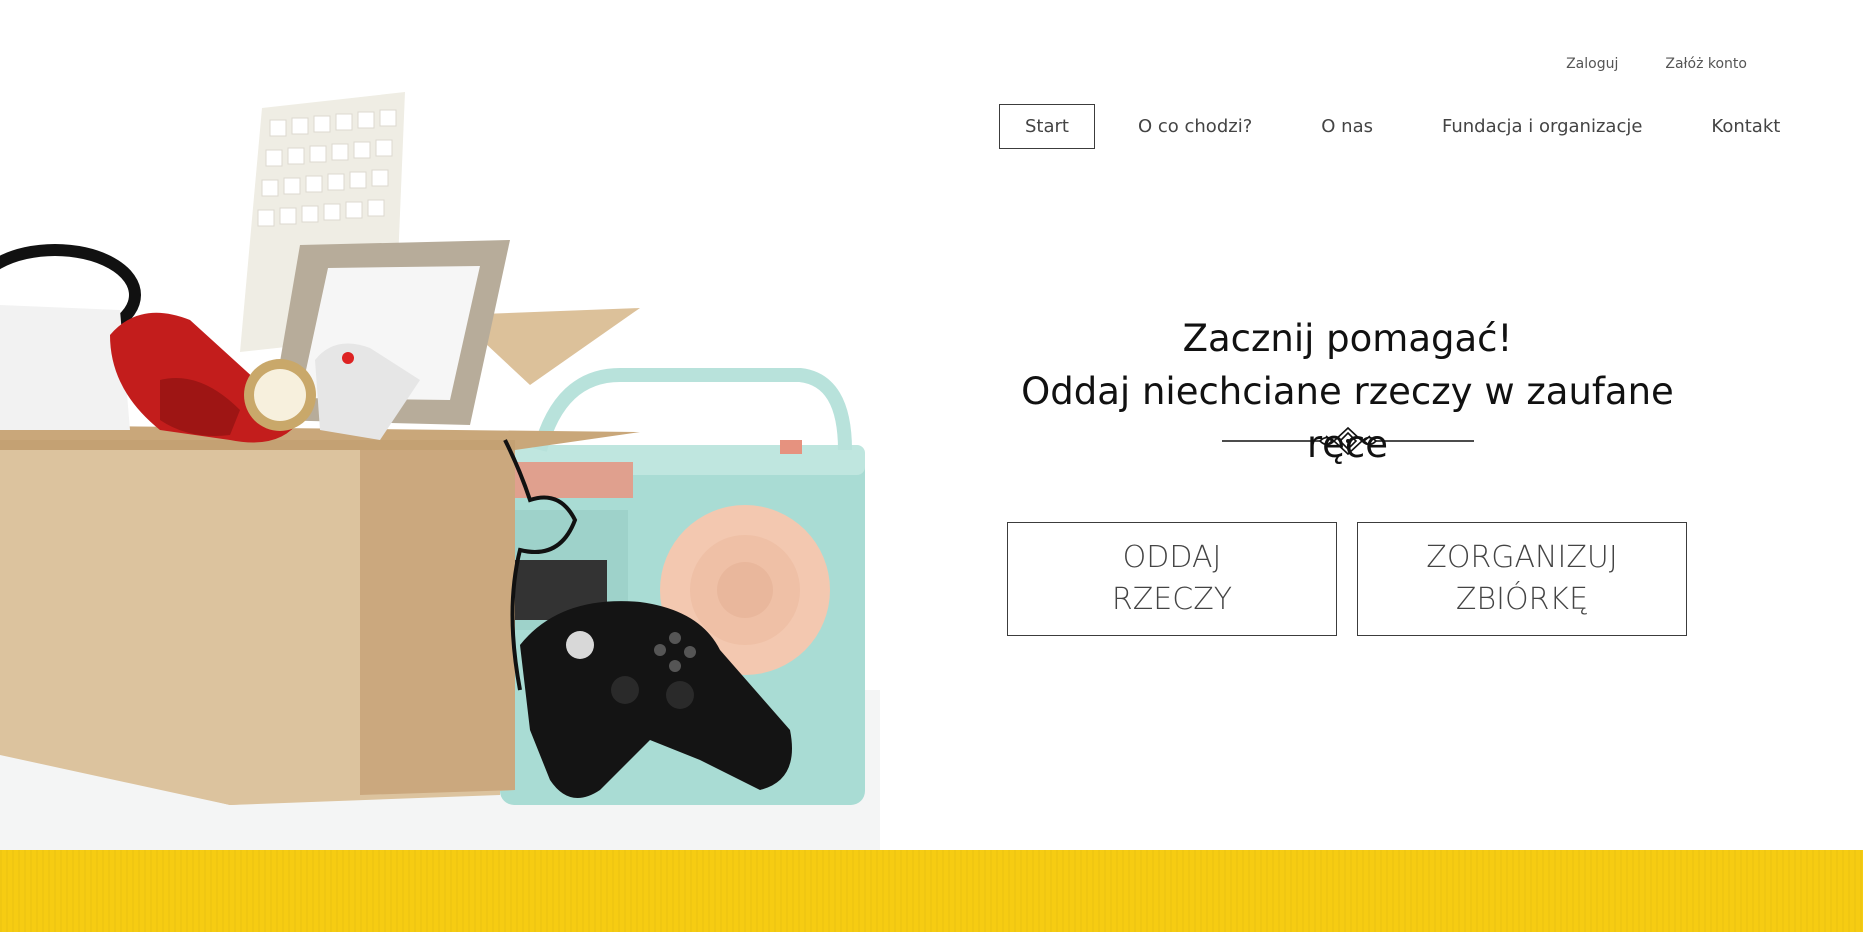  What do you see at coordinates (1172, 599) in the screenshot?
I see `give-items-label-line2: RZECZY` at bounding box center [1172, 599].